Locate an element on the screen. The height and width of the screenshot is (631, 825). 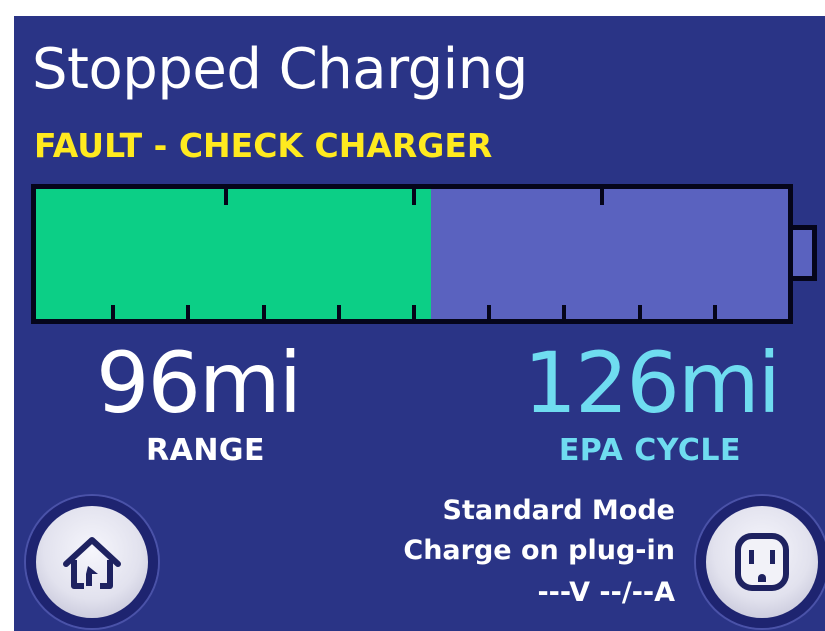
battery-terminal is located at coordinates (805, 253).